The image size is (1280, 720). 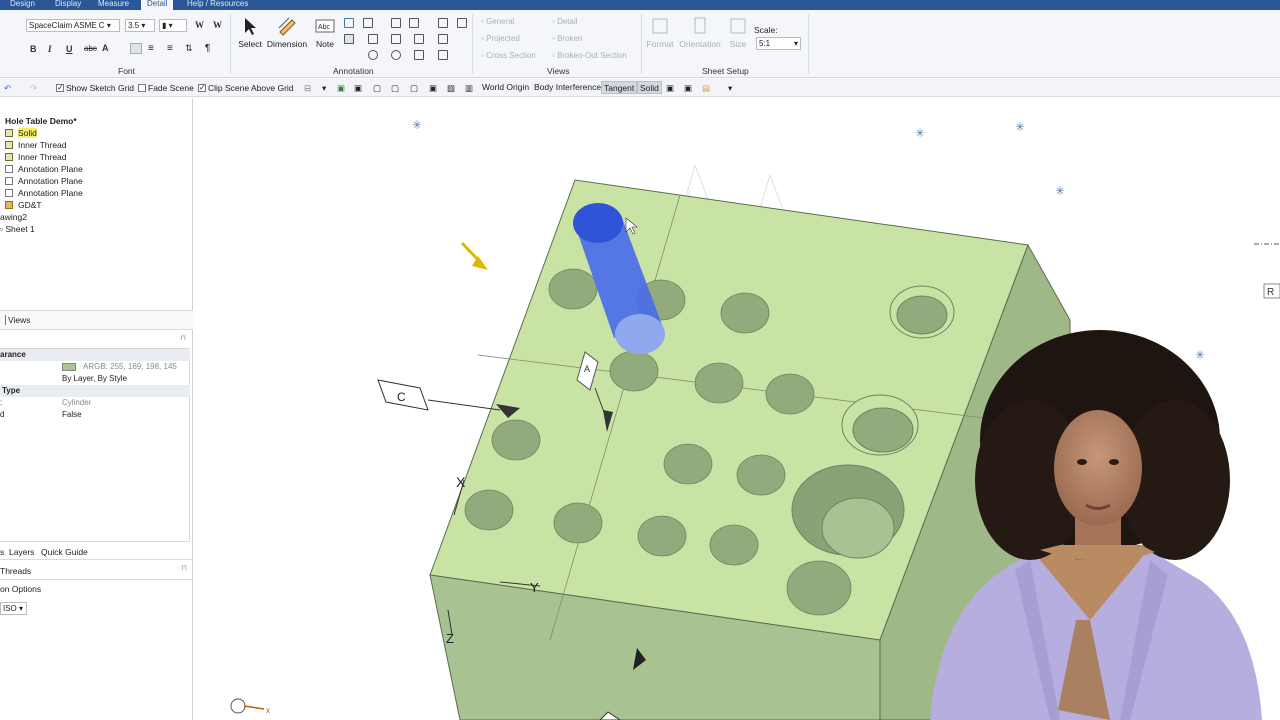 I want to click on wireframe-icon: ▢, so click(x=377, y=88).